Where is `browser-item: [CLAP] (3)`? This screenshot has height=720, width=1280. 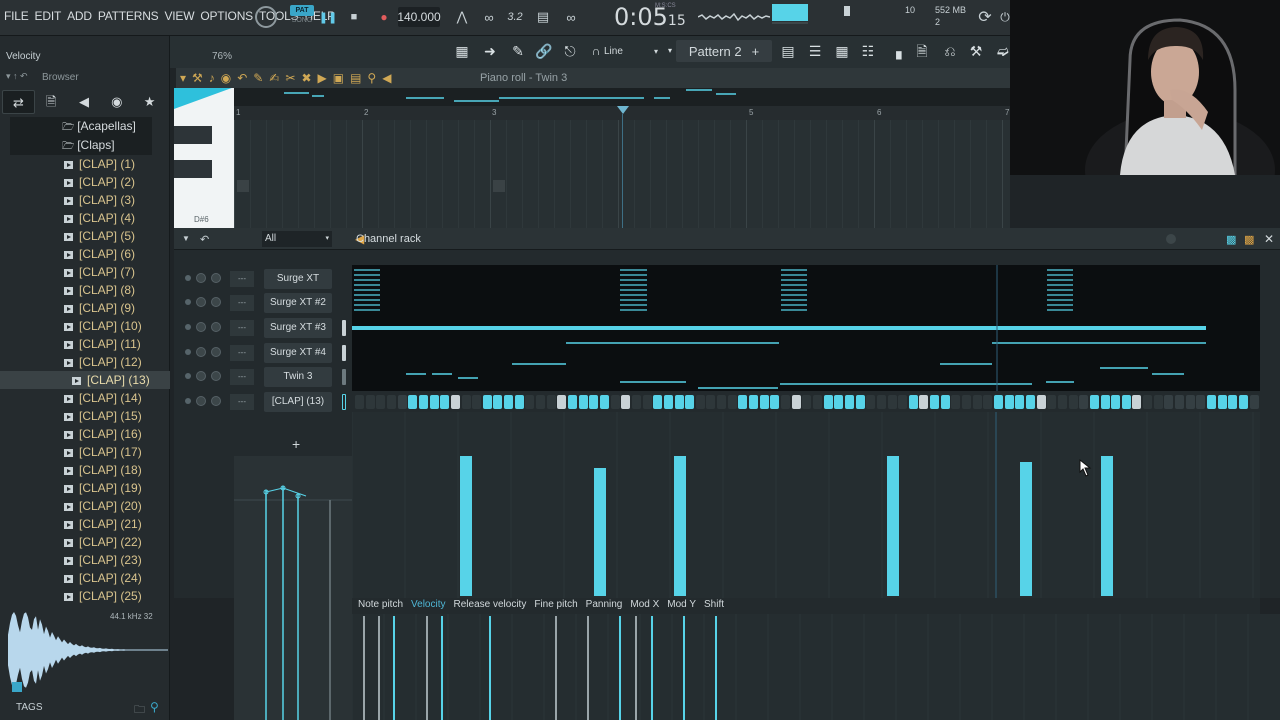 browser-item: [CLAP] (3) is located at coordinates (85, 200).